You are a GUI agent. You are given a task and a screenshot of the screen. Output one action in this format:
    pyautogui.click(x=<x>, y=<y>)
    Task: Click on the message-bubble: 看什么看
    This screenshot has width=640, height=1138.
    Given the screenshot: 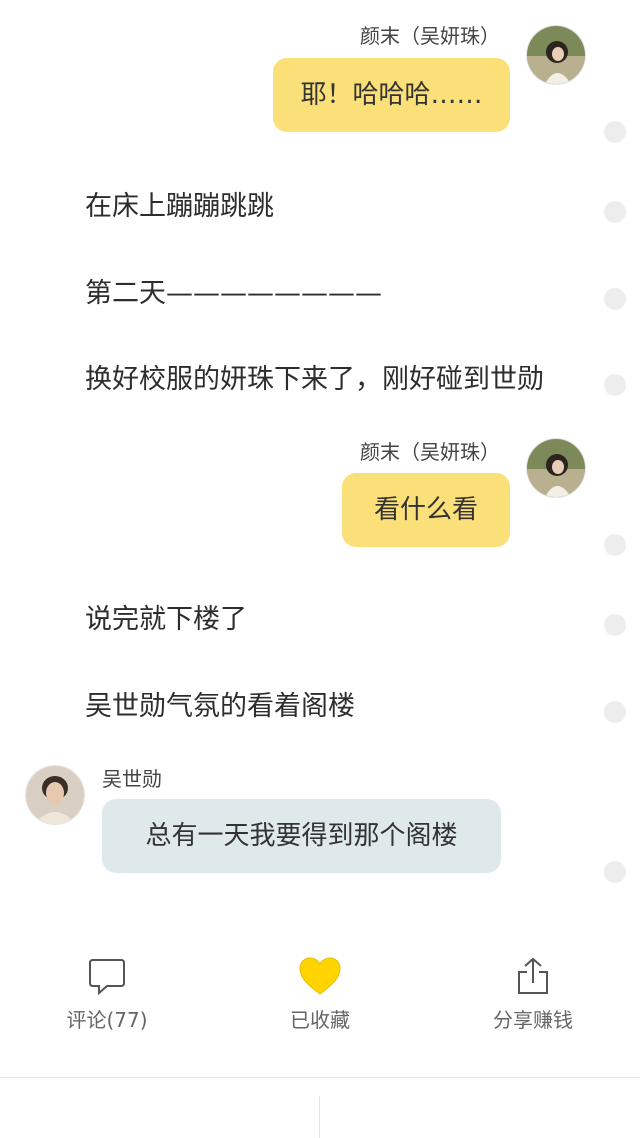 What is the action you would take?
    pyautogui.click(x=426, y=510)
    